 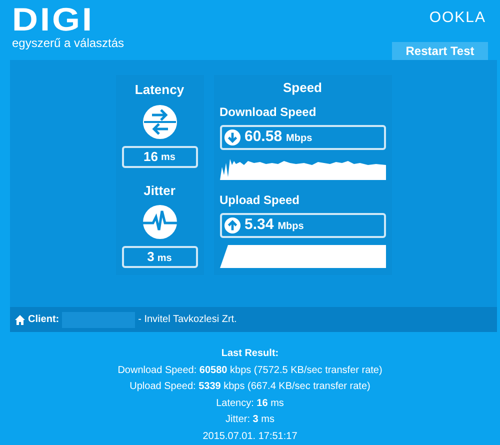 I want to click on metric-value: 16, so click(x=151, y=157).